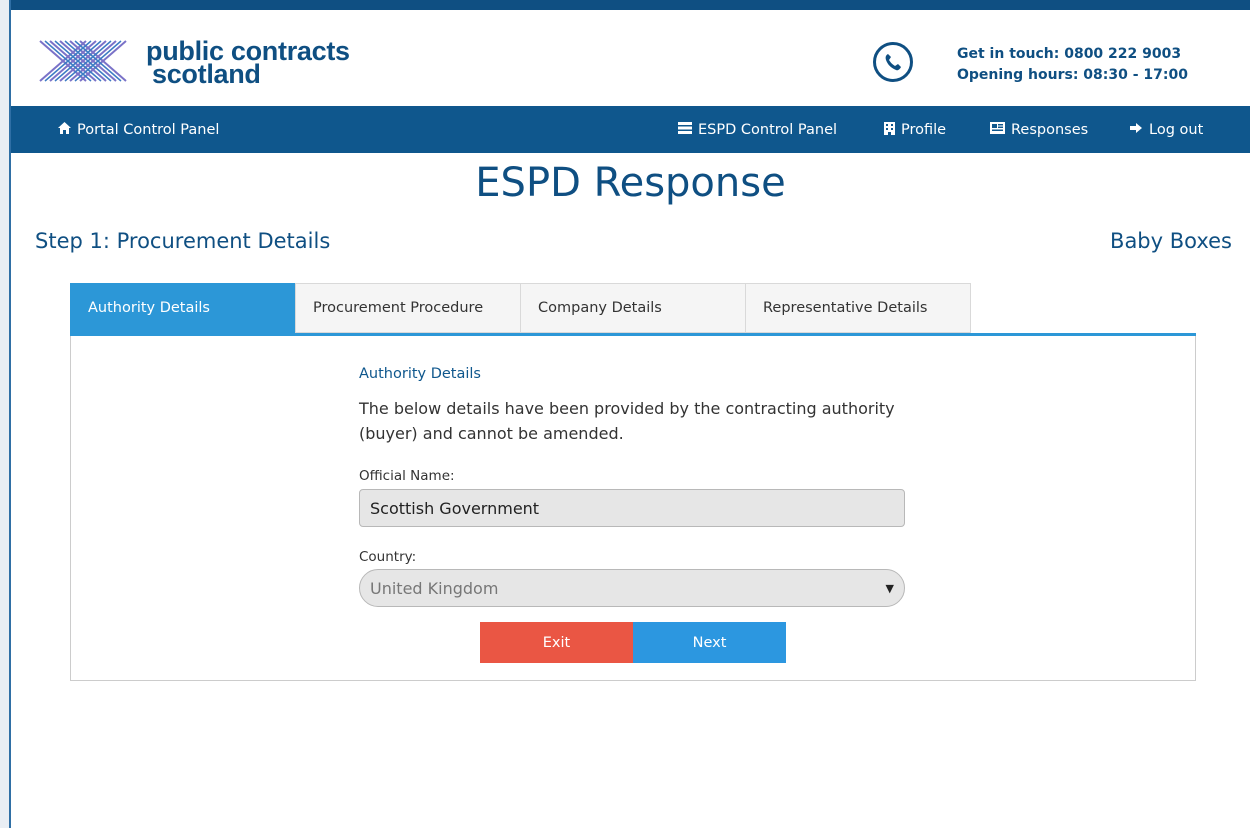 The image size is (1250, 828). I want to click on phone-icon, so click(893, 62).